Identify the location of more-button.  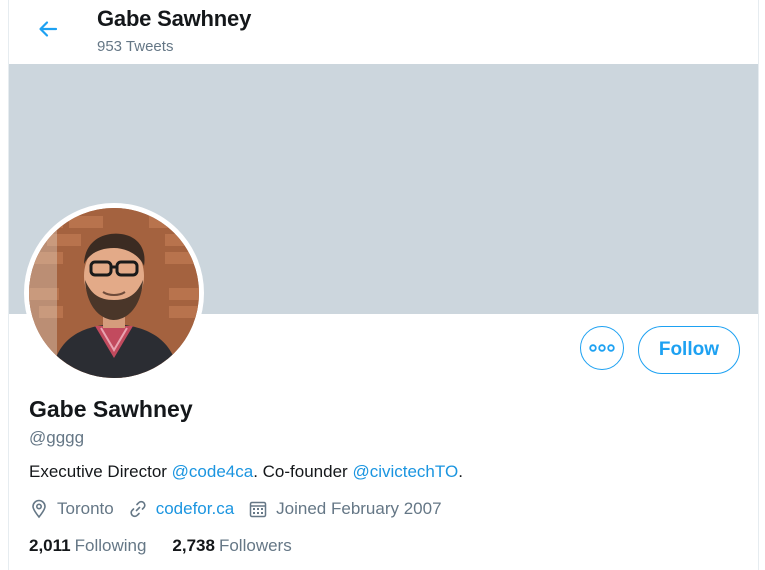
(601, 348).